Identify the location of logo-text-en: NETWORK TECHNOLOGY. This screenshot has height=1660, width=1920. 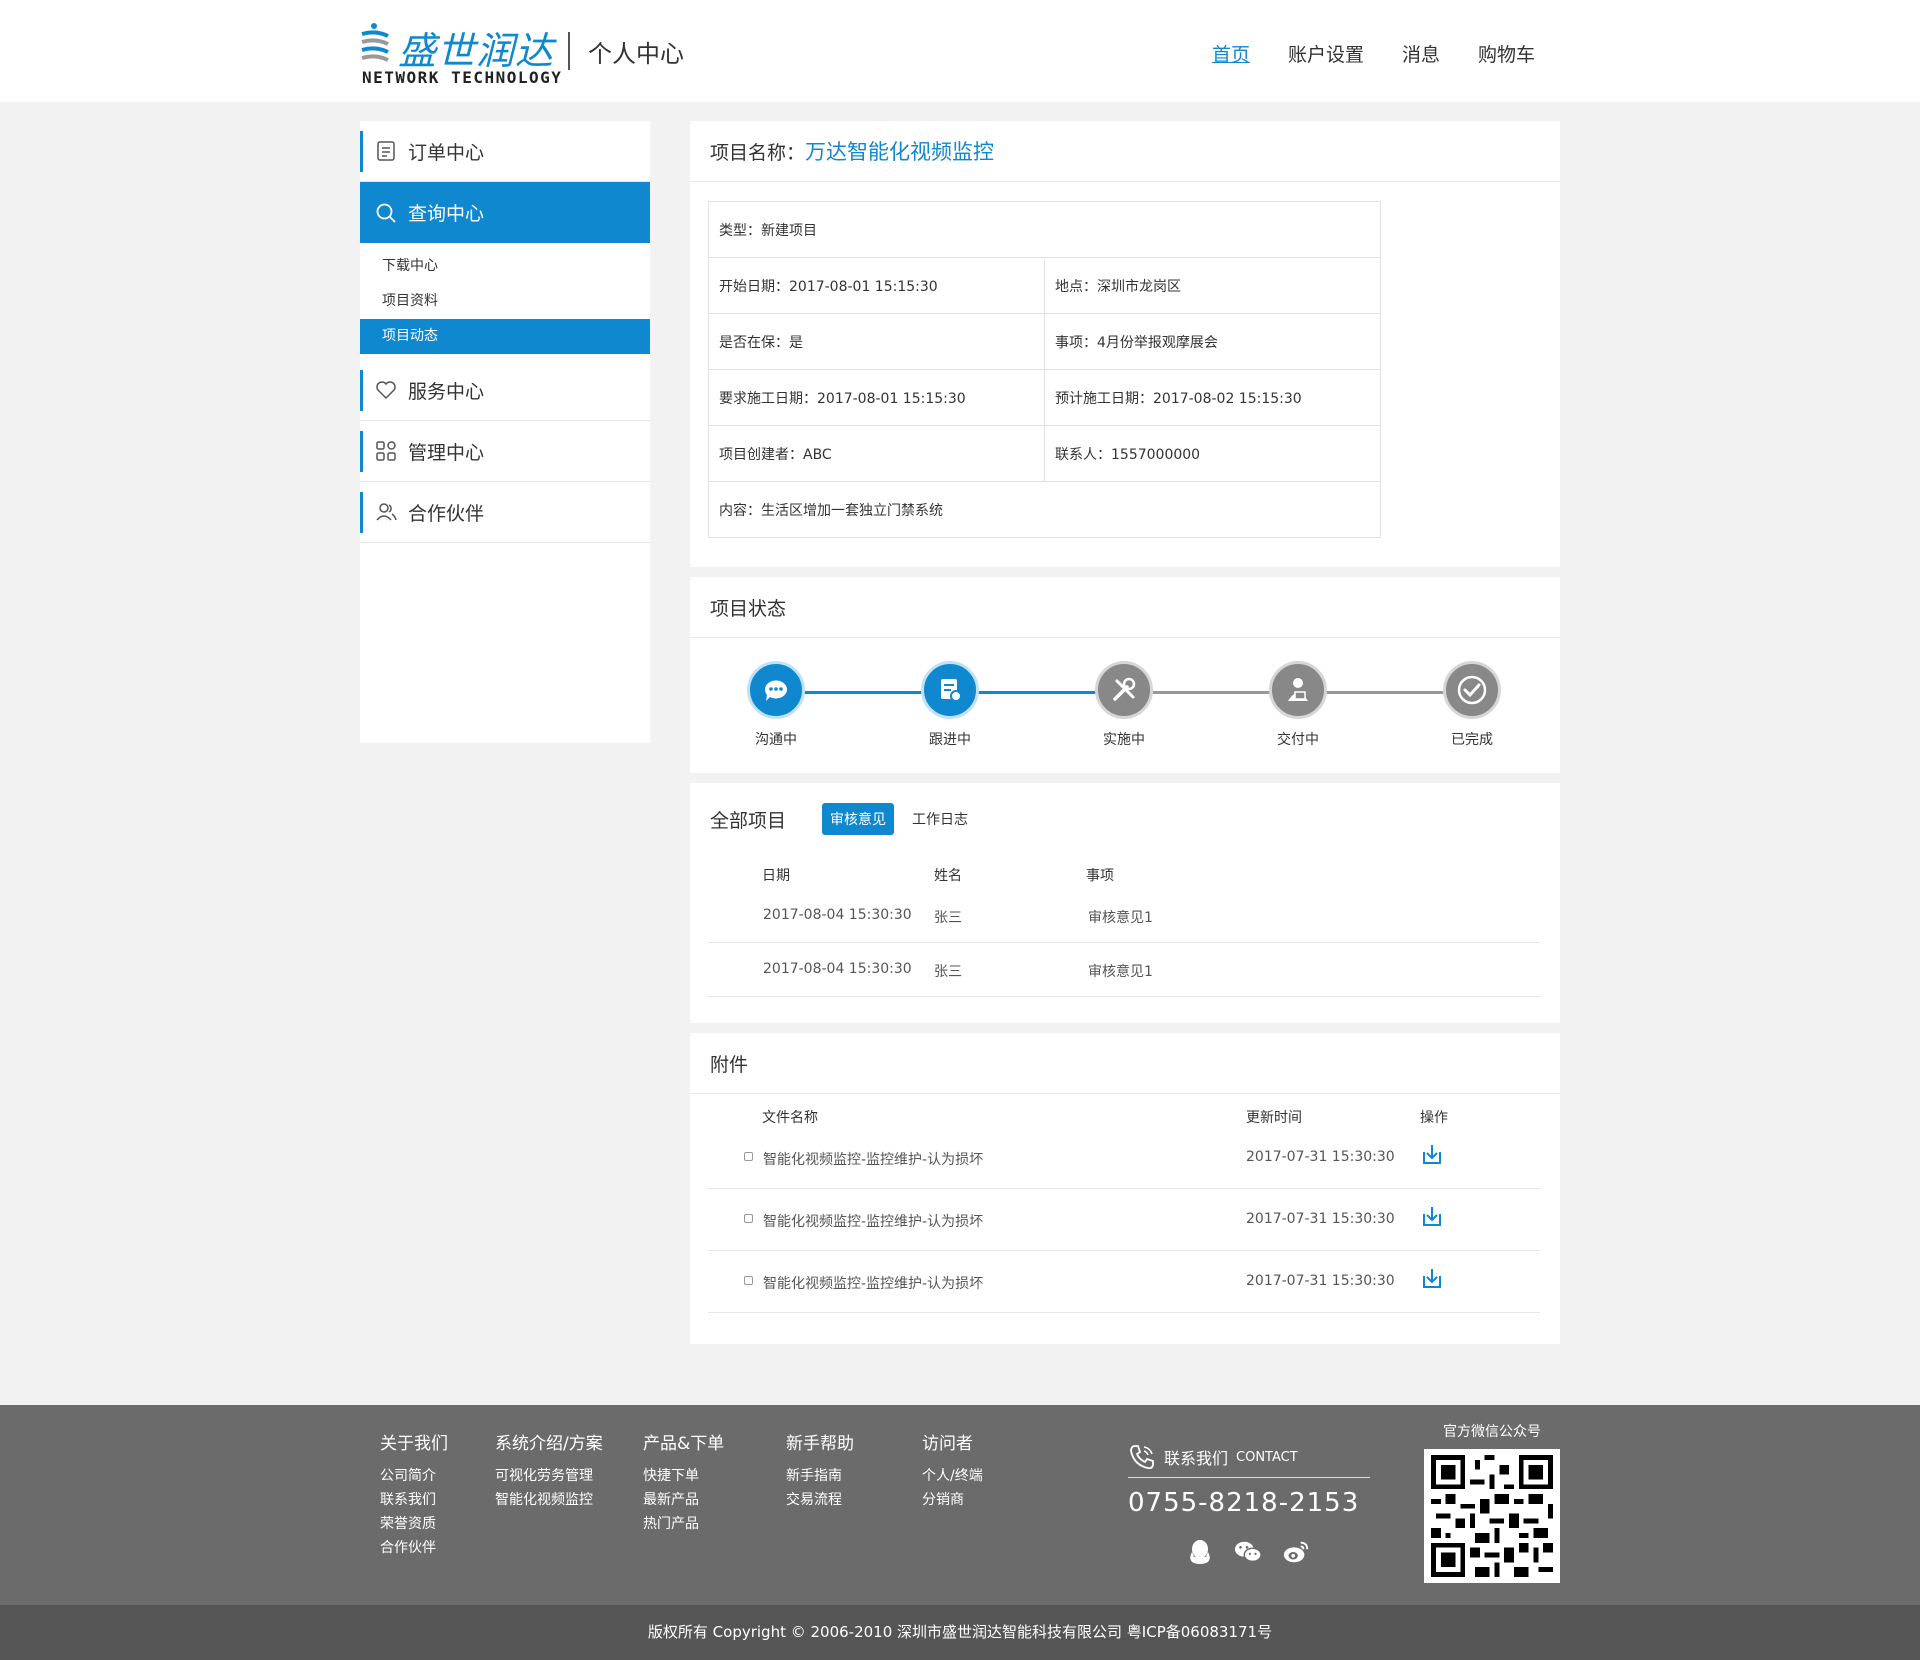
(462, 77).